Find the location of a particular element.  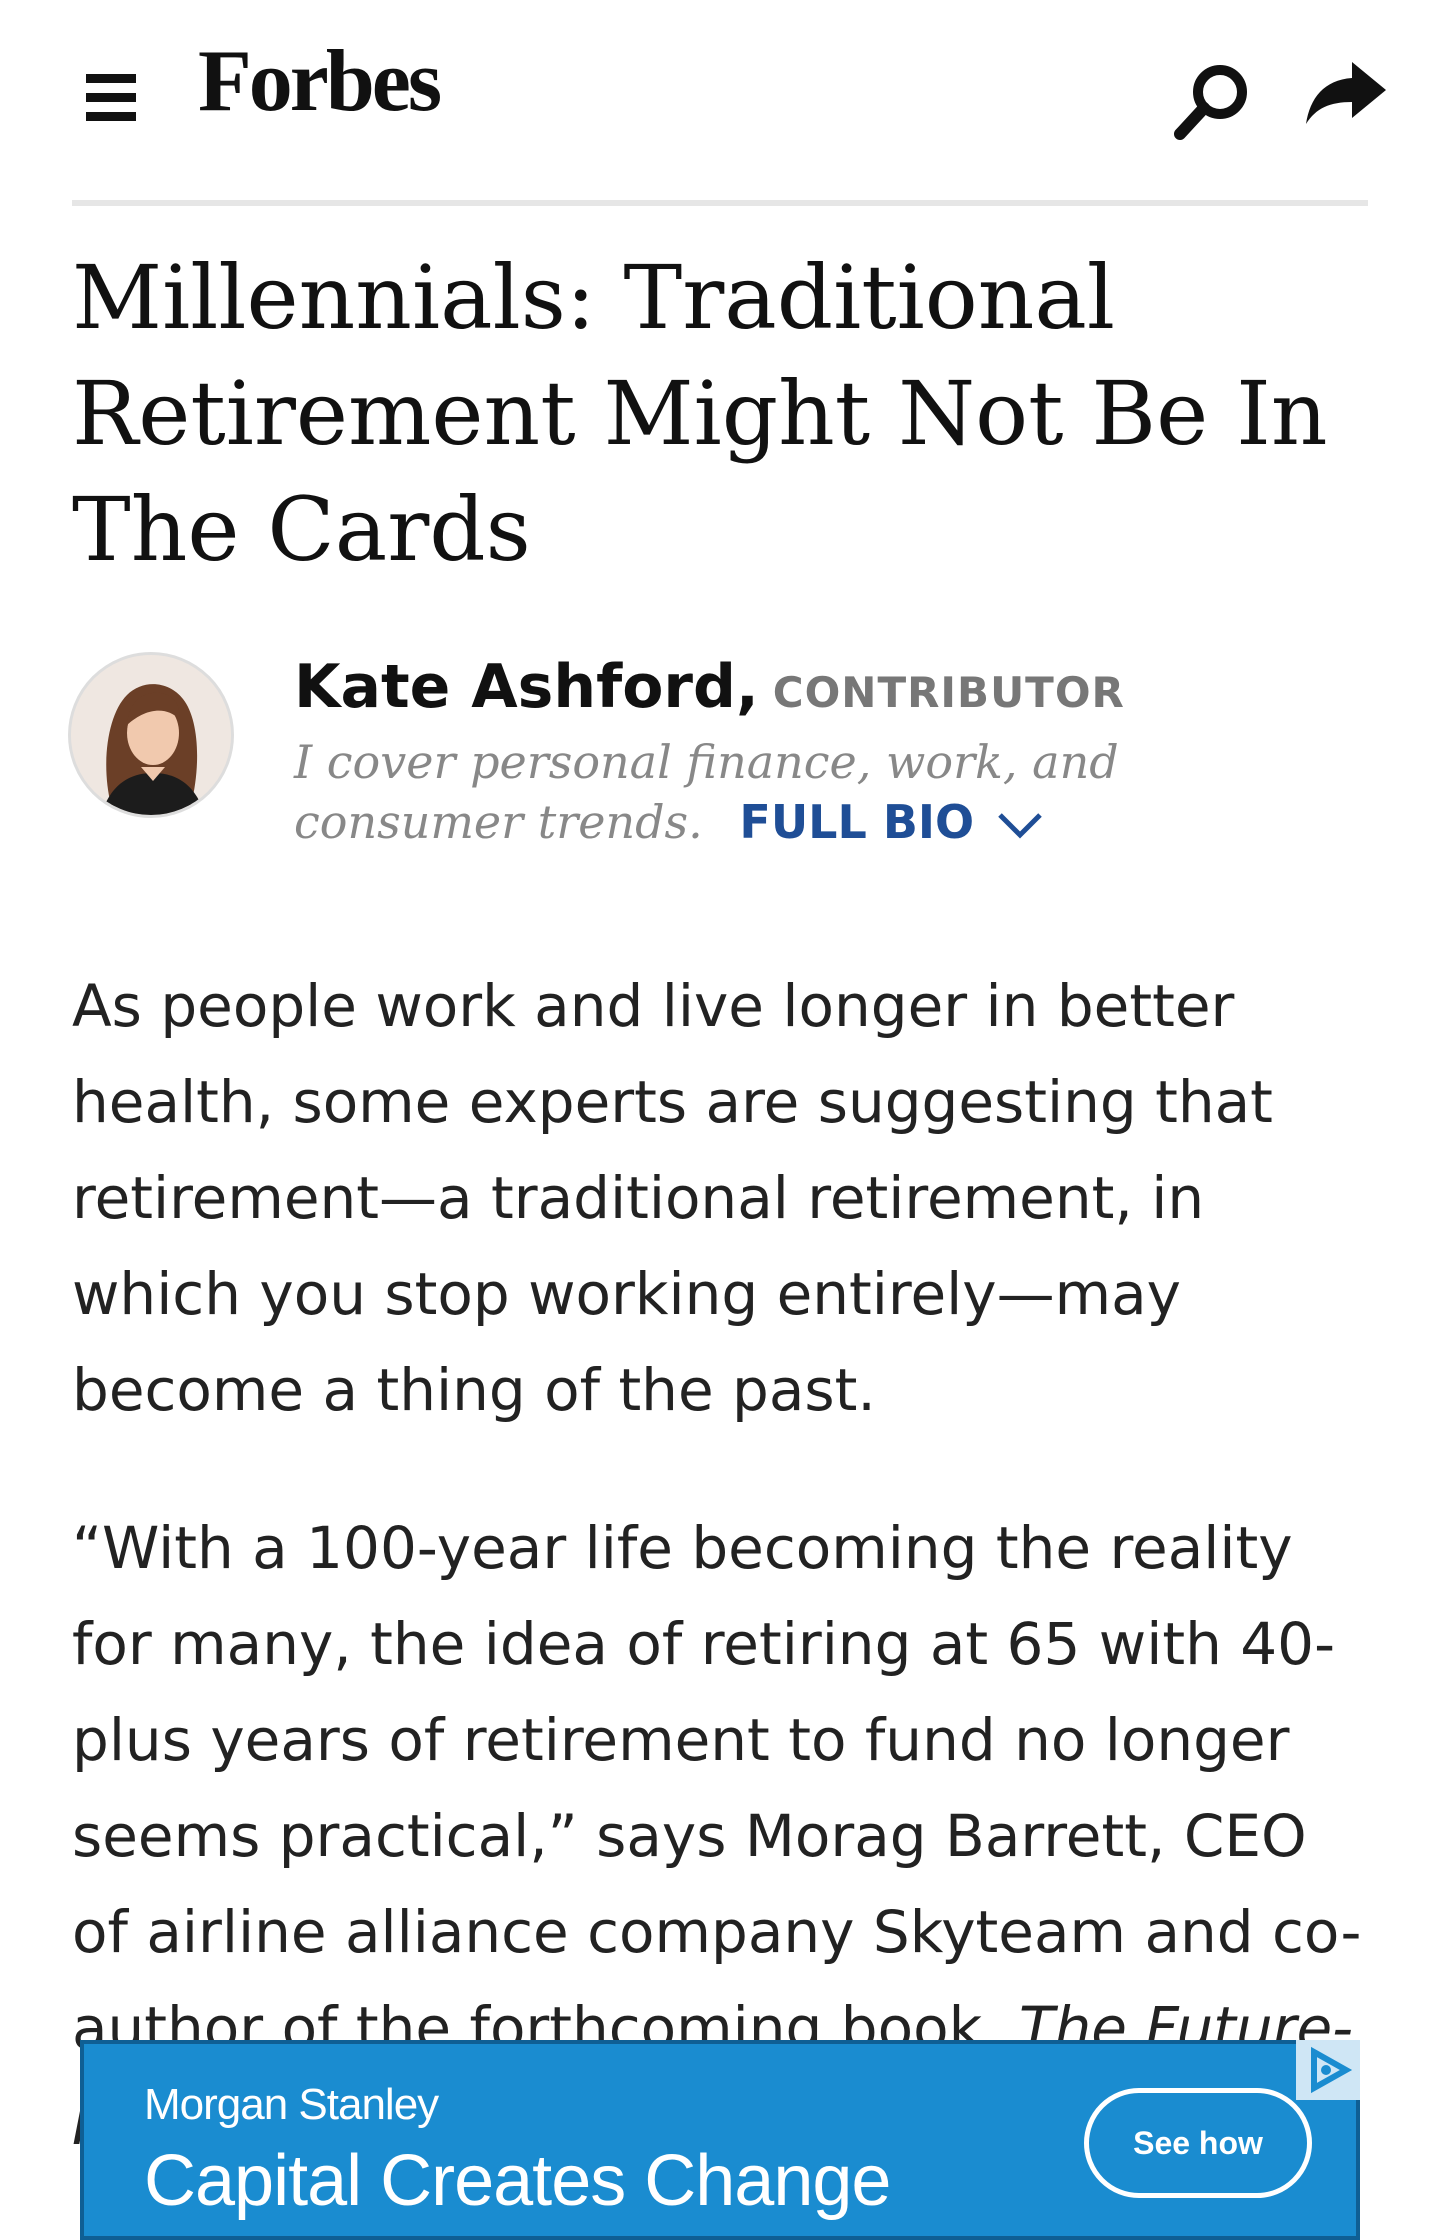

author-role: CONTRIBUTOR is located at coordinates (948, 692).